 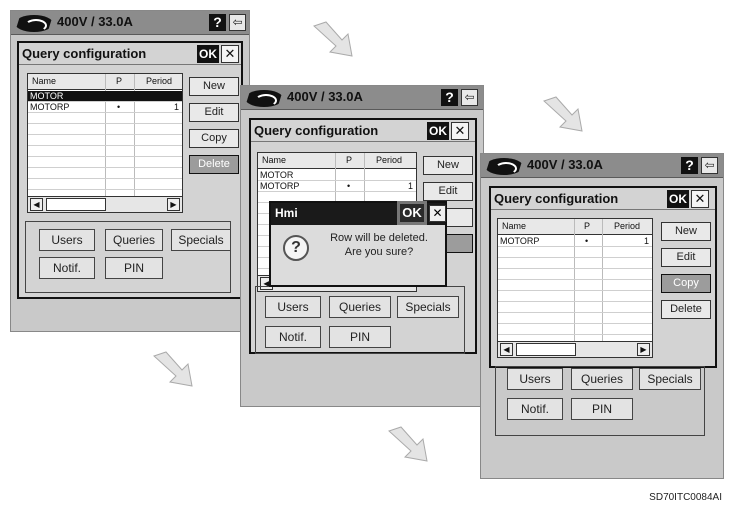 What do you see at coordinates (379, 252) in the screenshot?
I see `dialog-message-line-2: Are you sure?` at bounding box center [379, 252].